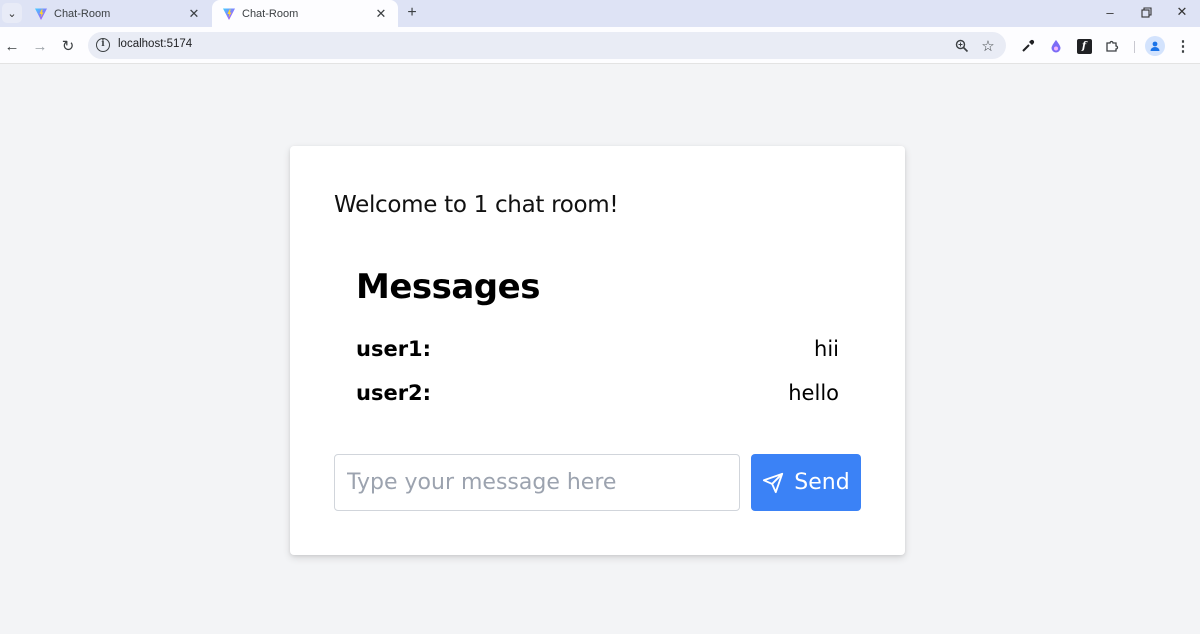 The image size is (1200, 634). What do you see at coordinates (962, 46) in the screenshot?
I see `zoom-icon` at bounding box center [962, 46].